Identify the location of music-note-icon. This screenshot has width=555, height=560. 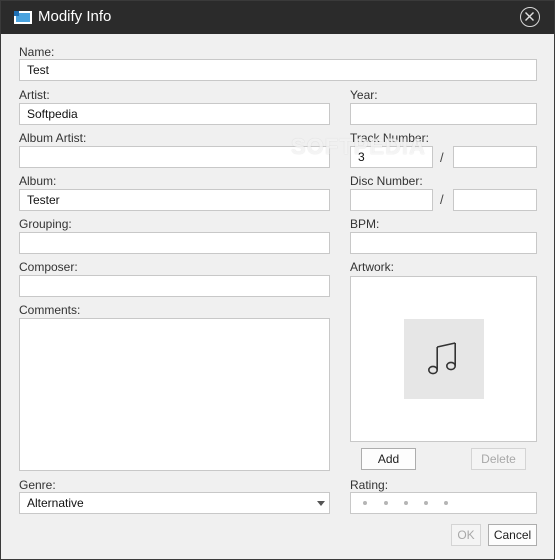
(442, 358).